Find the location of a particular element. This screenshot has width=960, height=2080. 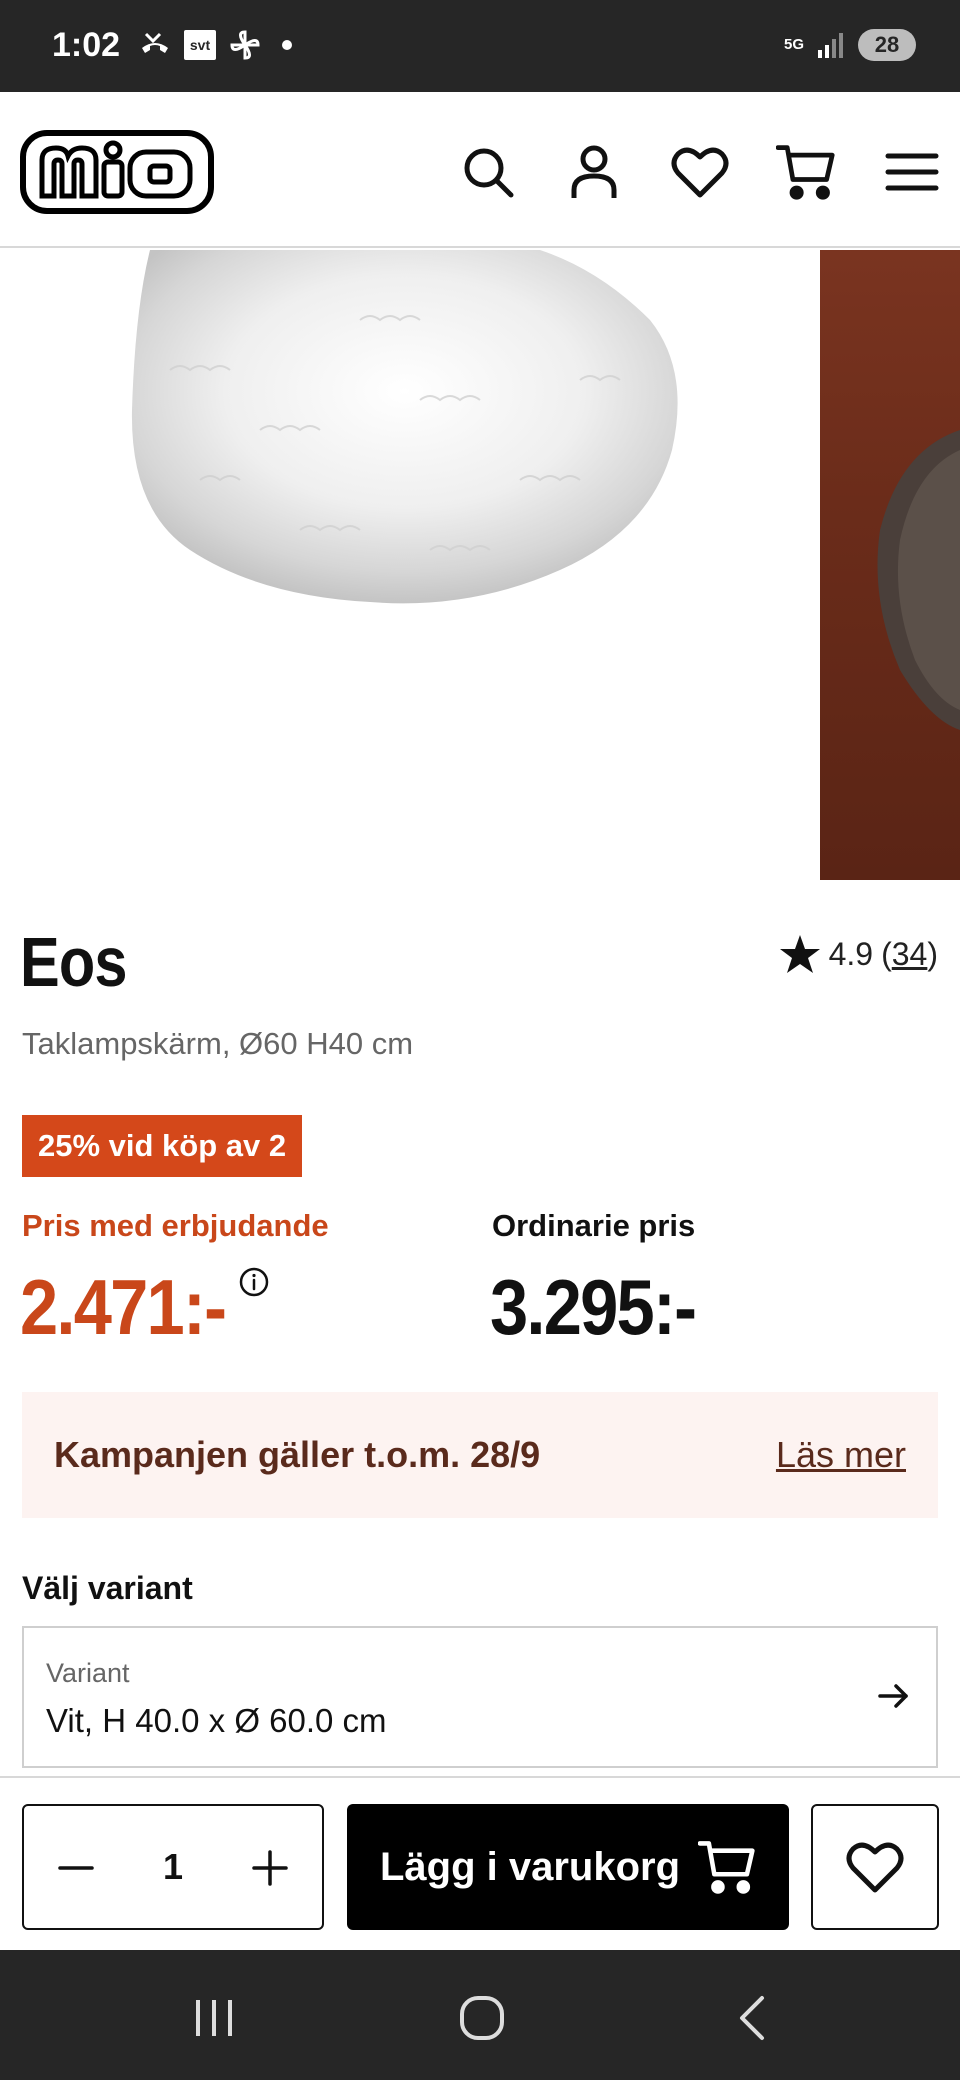

home-button is located at coordinates (482, 2018).